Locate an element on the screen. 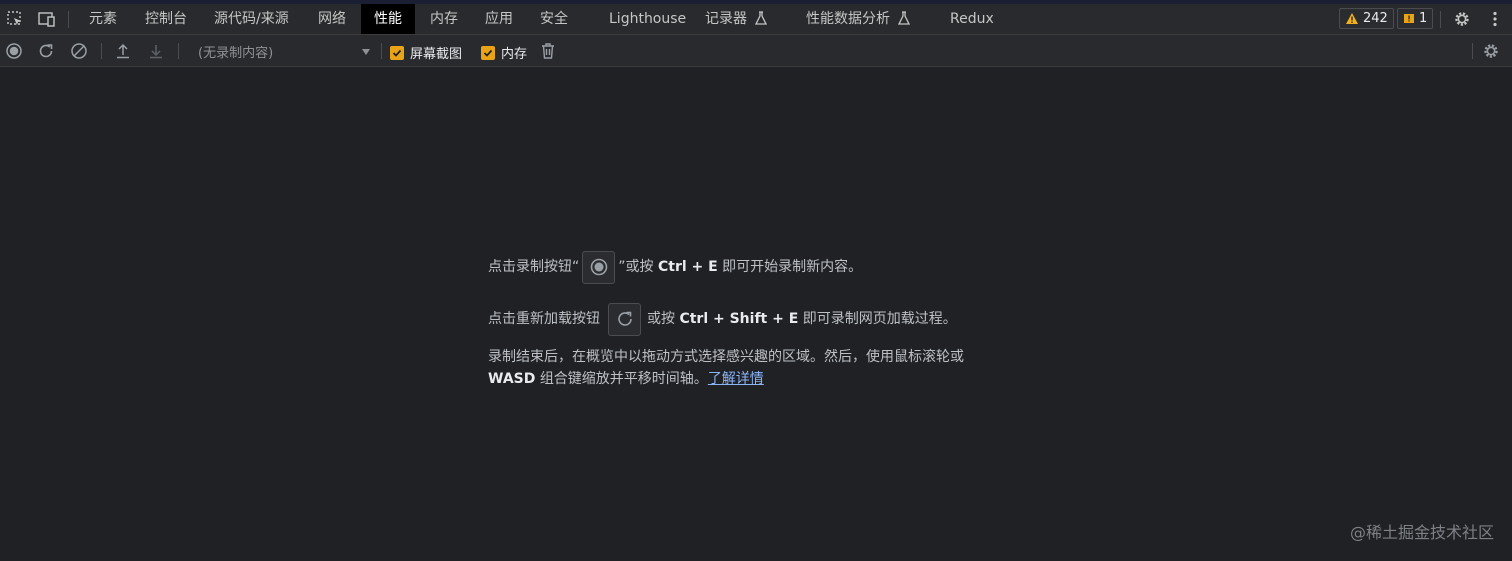 The height and width of the screenshot is (561, 1512). capture-settings-gear-icon is located at coordinates (1491, 51).